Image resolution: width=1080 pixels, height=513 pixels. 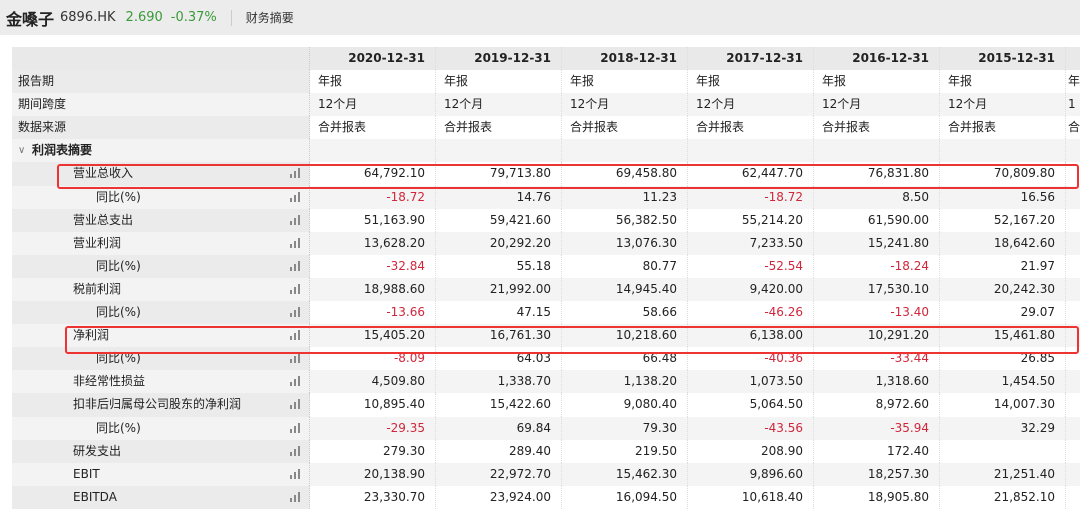 I want to click on table-cell: 55,214.20, so click(x=751, y=220).